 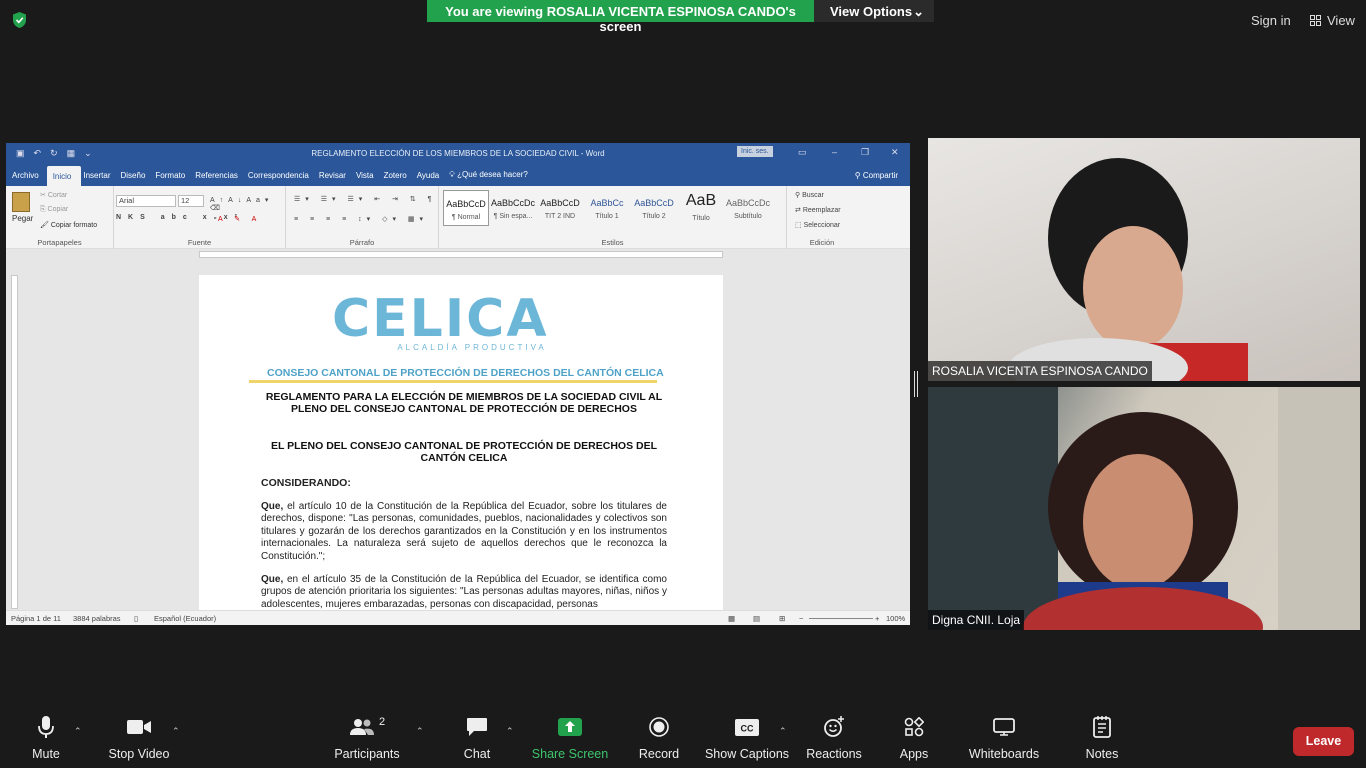 I want to click on chat-button: Chat, so click(x=477, y=740).